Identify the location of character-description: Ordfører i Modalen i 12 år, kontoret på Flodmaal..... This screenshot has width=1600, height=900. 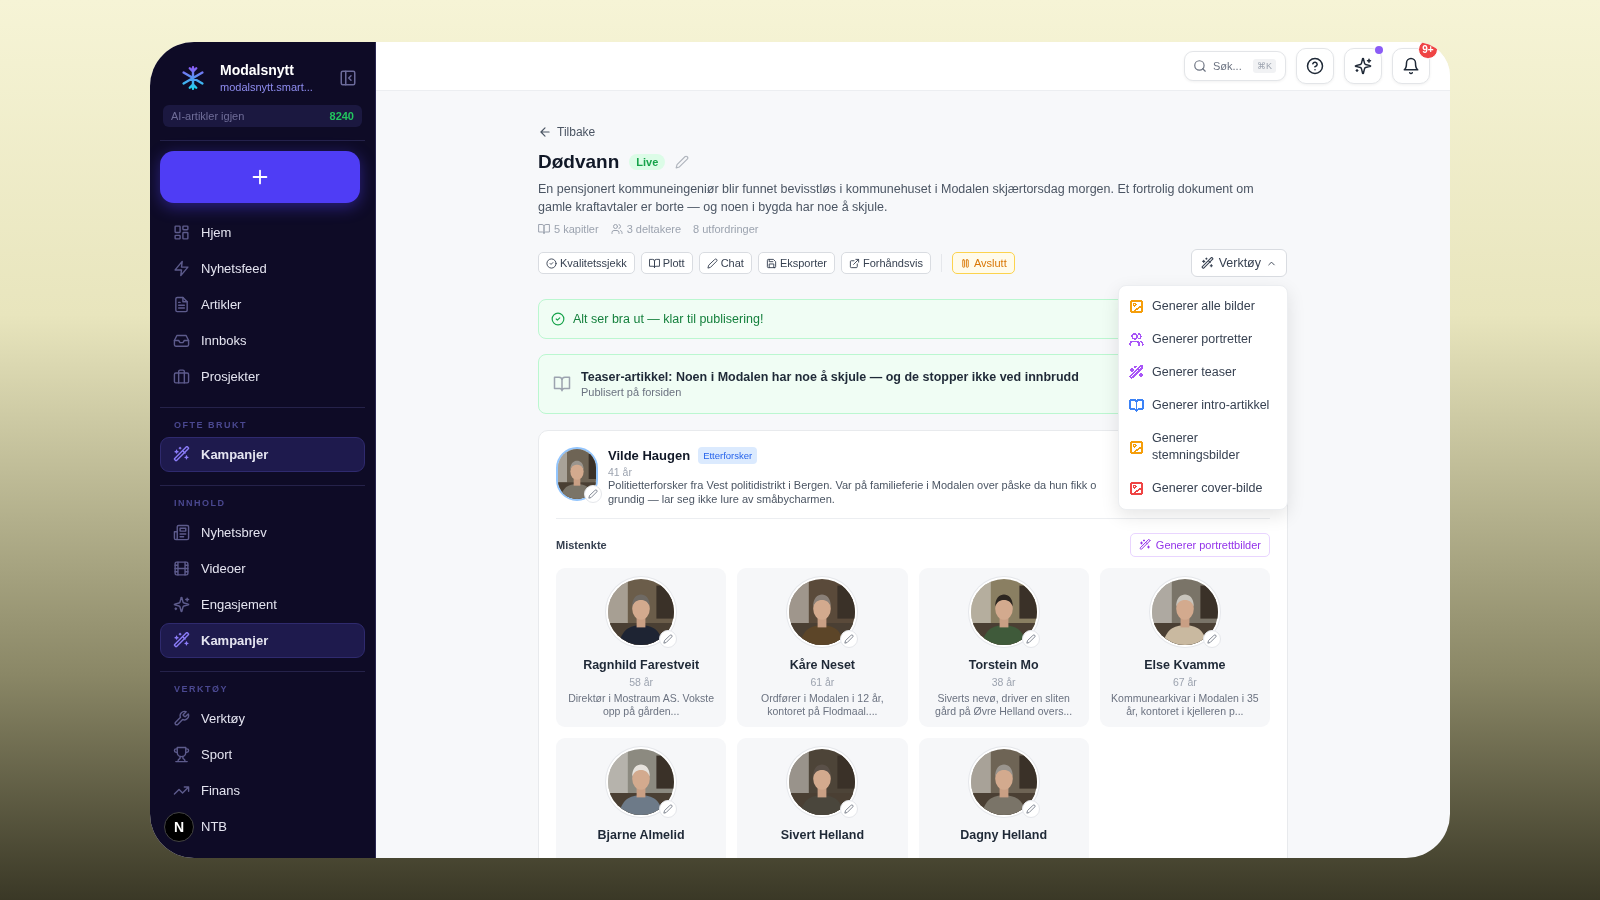
(822, 705).